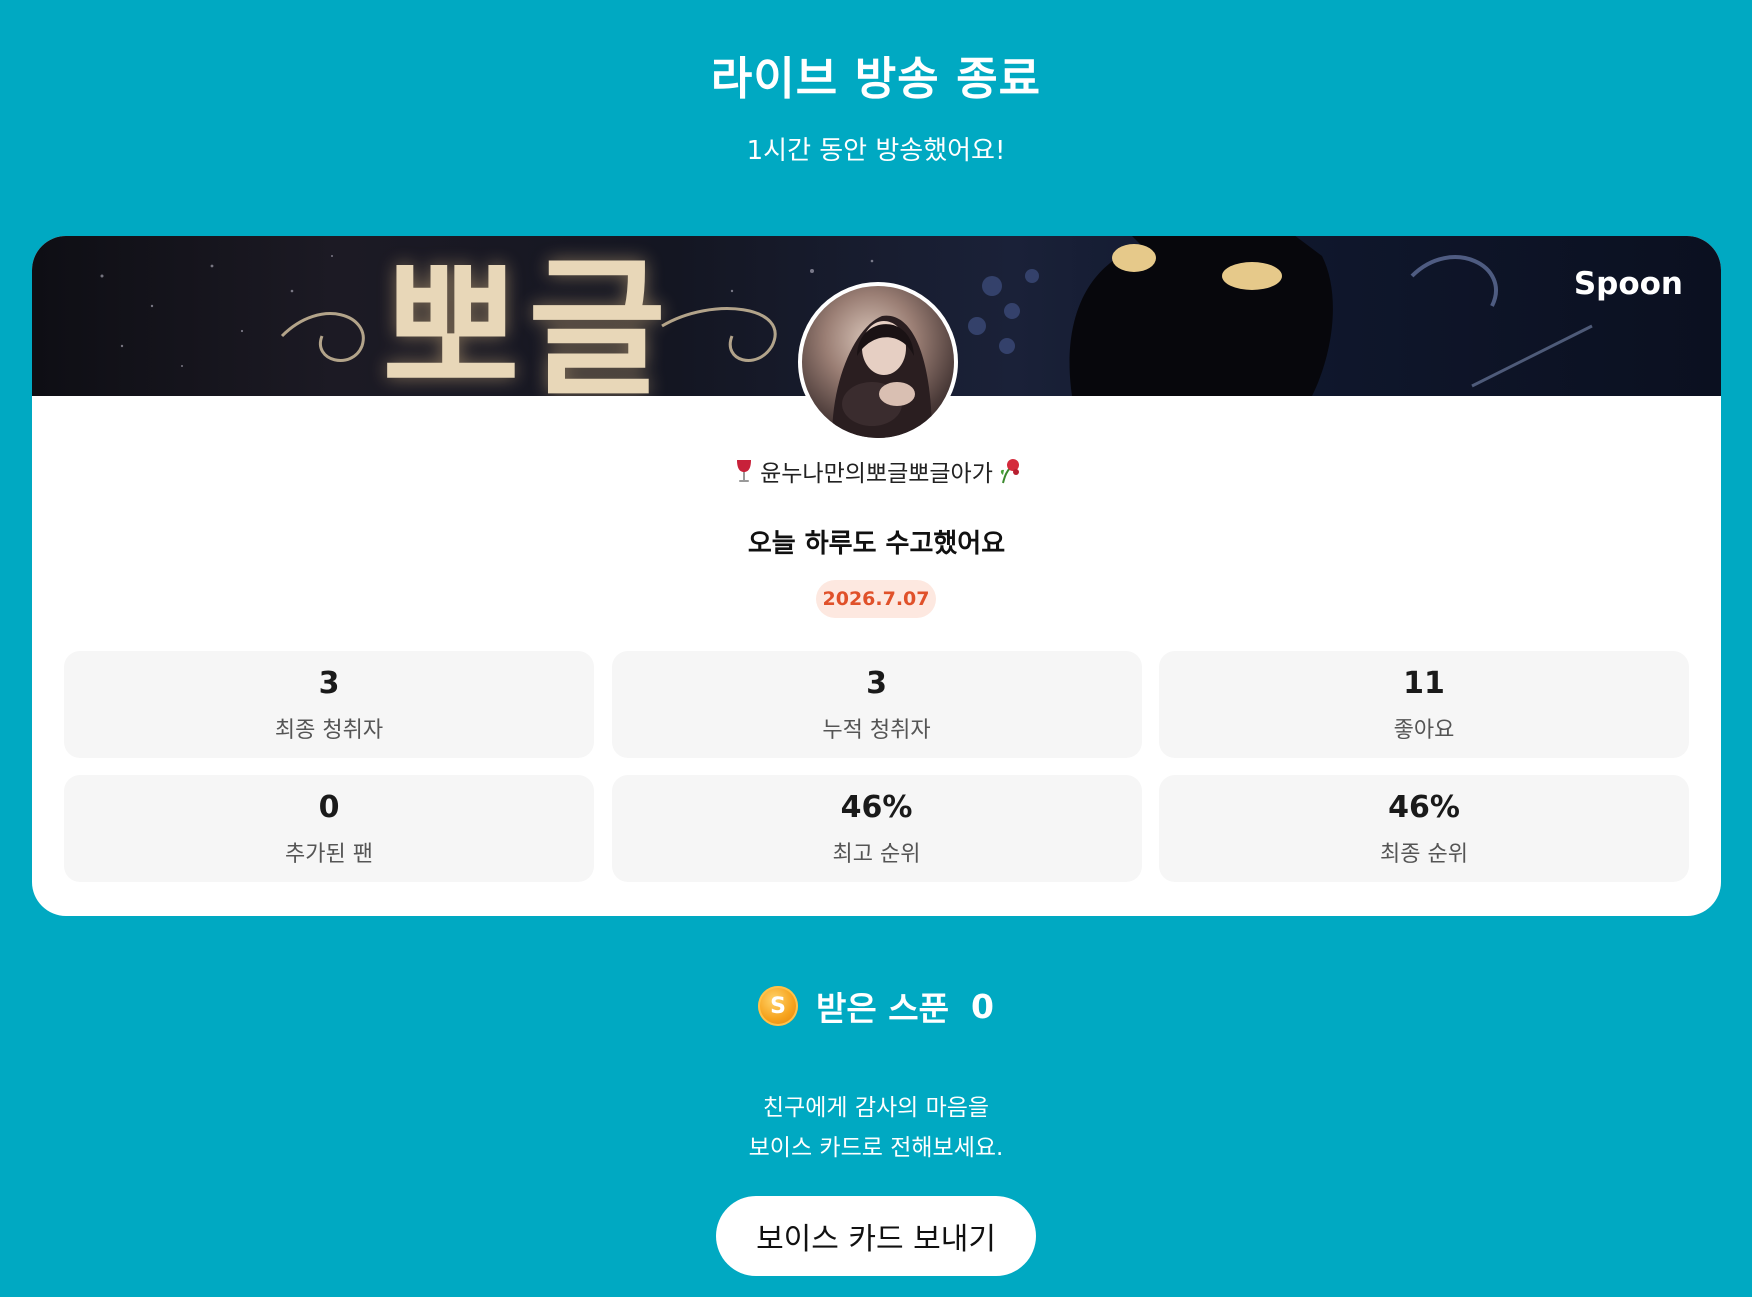 The height and width of the screenshot is (1297, 1752). What do you see at coordinates (876, 828) in the screenshot?
I see `stat-best-rank: 46% 최고 순위` at bounding box center [876, 828].